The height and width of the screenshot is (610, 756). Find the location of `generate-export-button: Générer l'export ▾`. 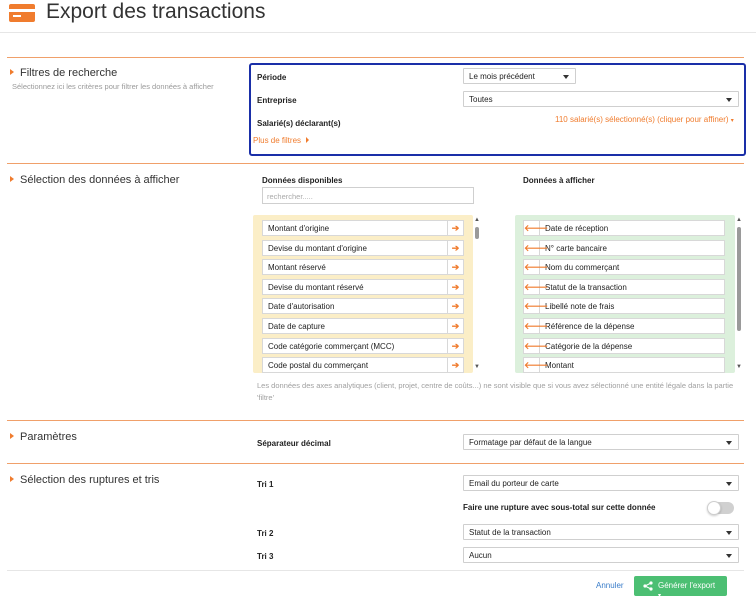

generate-export-button: Générer l'export ▾ is located at coordinates (680, 587).